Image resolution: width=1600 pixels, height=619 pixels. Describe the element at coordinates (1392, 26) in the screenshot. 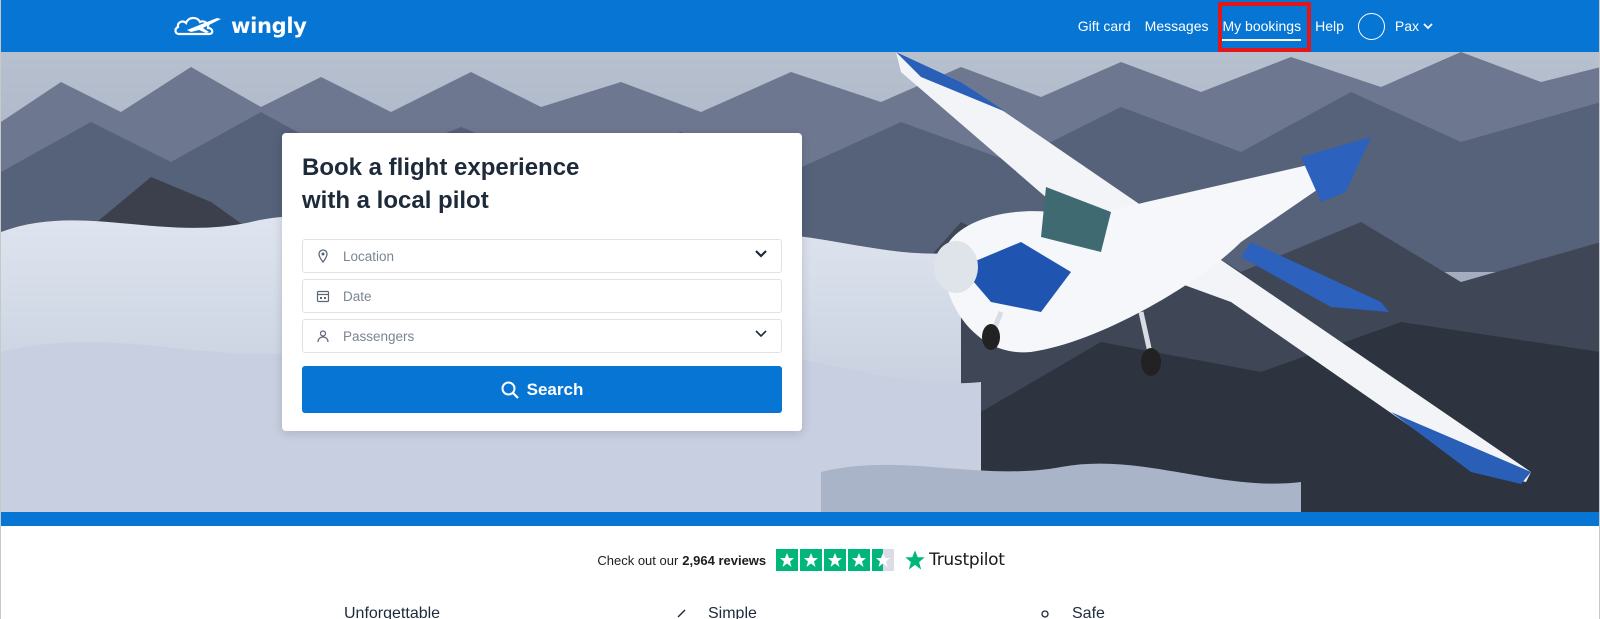

I see `user-menu: Pax` at that location.